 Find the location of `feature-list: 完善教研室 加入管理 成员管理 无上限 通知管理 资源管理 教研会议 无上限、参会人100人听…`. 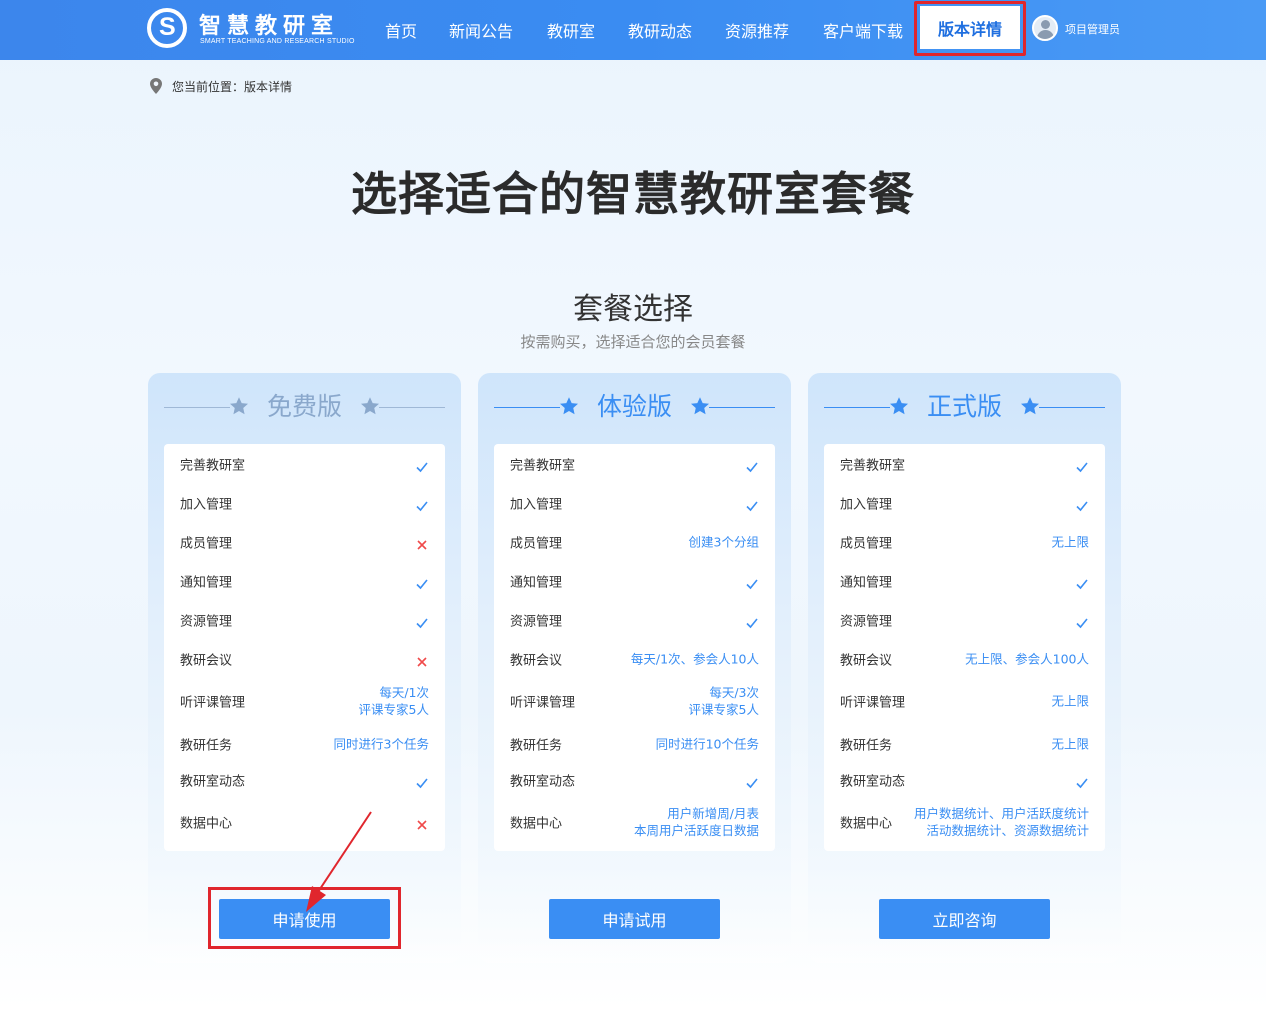

feature-list: 完善教研室 加入管理 成员管理 无上限 通知管理 资源管理 教研会议 无上限、参会人100人听… is located at coordinates (964, 647).